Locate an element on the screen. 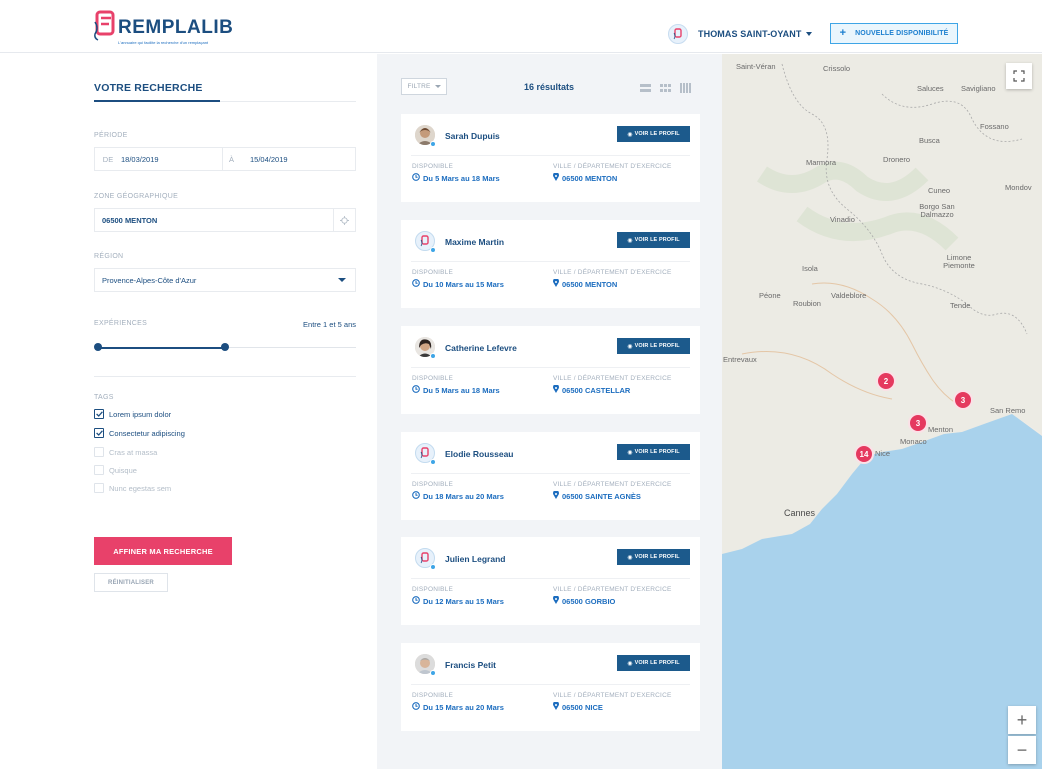 The height and width of the screenshot is (769, 1042). candidate-name: Julien Legrand is located at coordinates (475, 559).